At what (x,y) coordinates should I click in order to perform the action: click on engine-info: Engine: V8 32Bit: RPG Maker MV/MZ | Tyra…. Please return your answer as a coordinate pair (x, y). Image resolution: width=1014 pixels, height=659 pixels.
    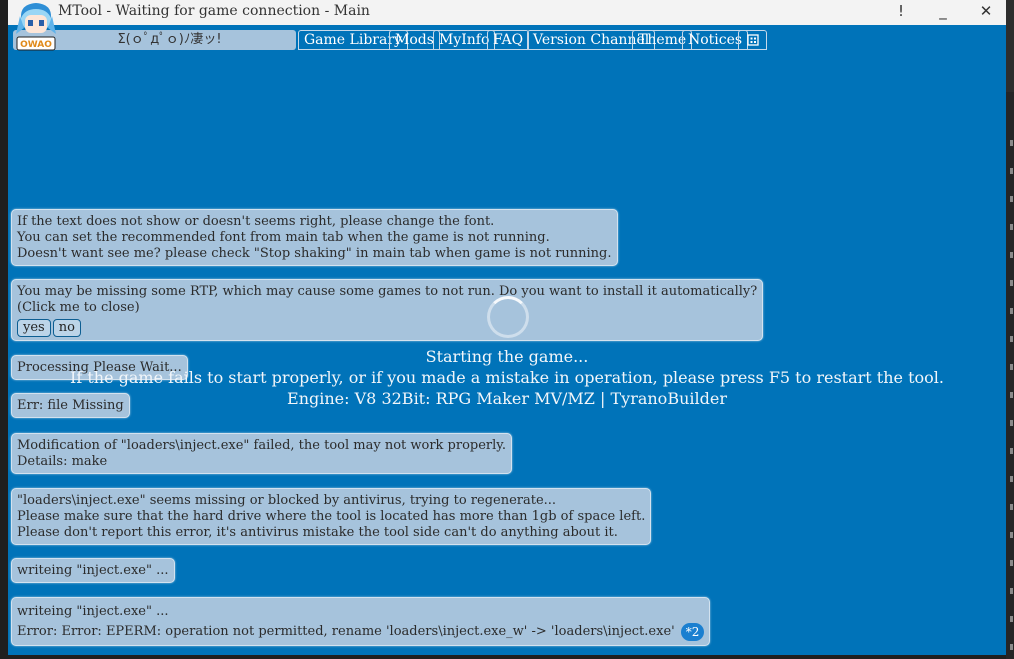
    Looking at the image, I should click on (507, 398).